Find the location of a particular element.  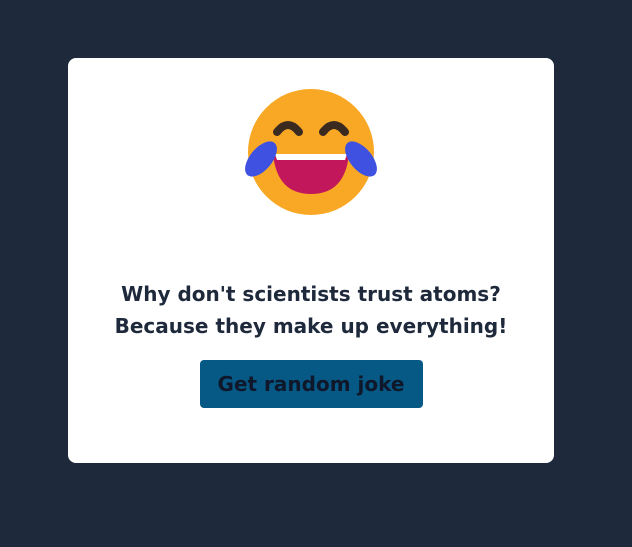

get-random-joke-button: Get random joke is located at coordinates (311, 384).